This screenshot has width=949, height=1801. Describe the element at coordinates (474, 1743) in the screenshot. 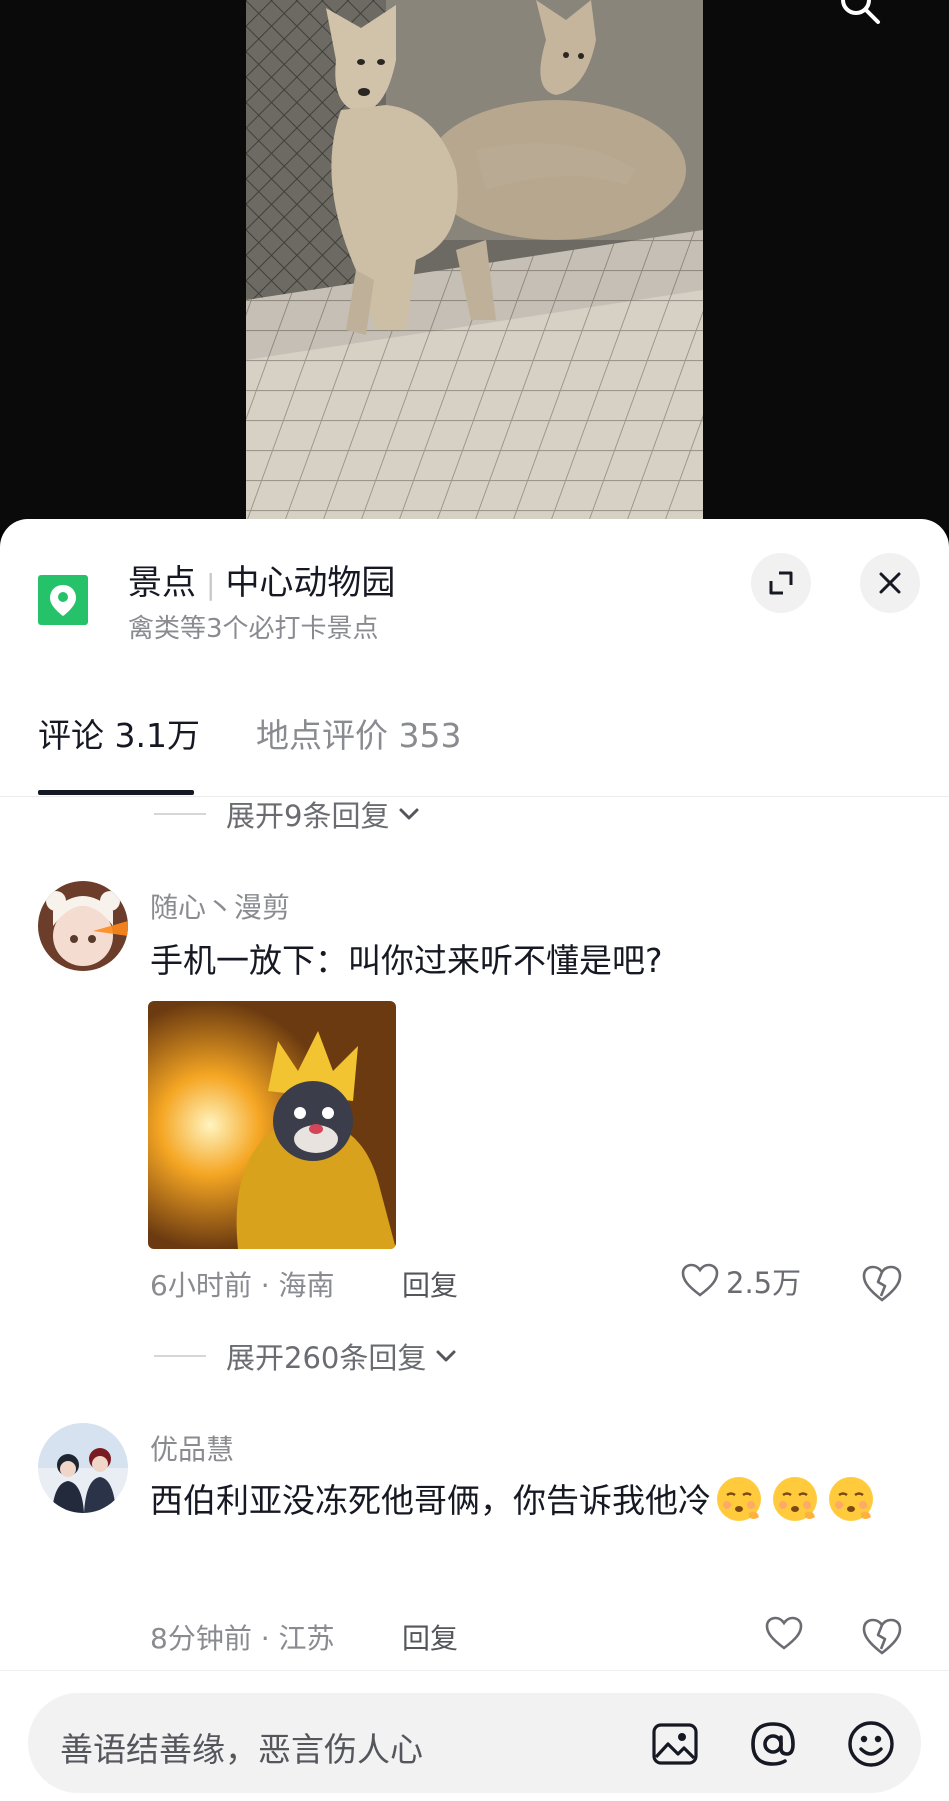

I see `comment-input: 善语结善缘，恶言伤人心` at that location.